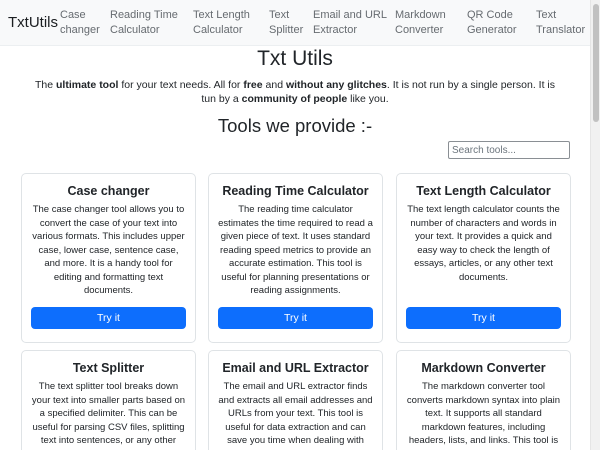 This screenshot has height=450, width=600. What do you see at coordinates (295, 125) in the screenshot?
I see `tools-section-title: Tools we provide :-` at bounding box center [295, 125].